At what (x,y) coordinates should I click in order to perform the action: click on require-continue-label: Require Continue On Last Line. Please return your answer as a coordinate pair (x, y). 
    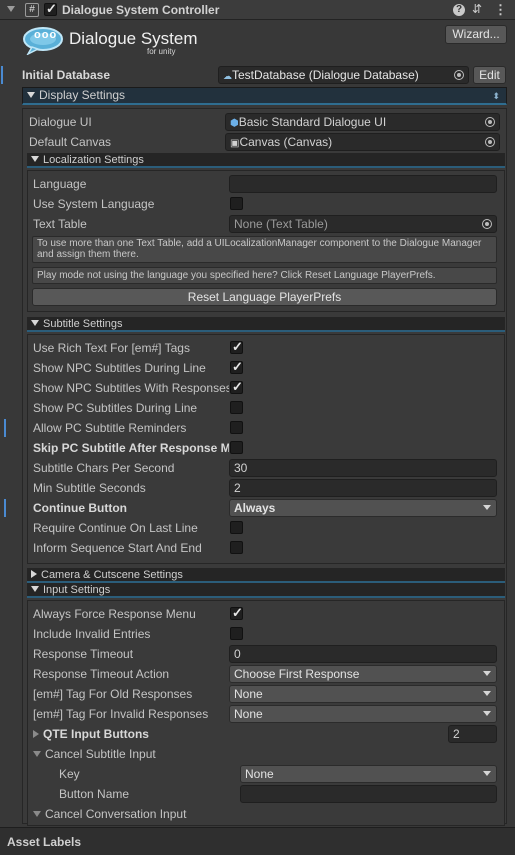
    Looking at the image, I should click on (115, 528).